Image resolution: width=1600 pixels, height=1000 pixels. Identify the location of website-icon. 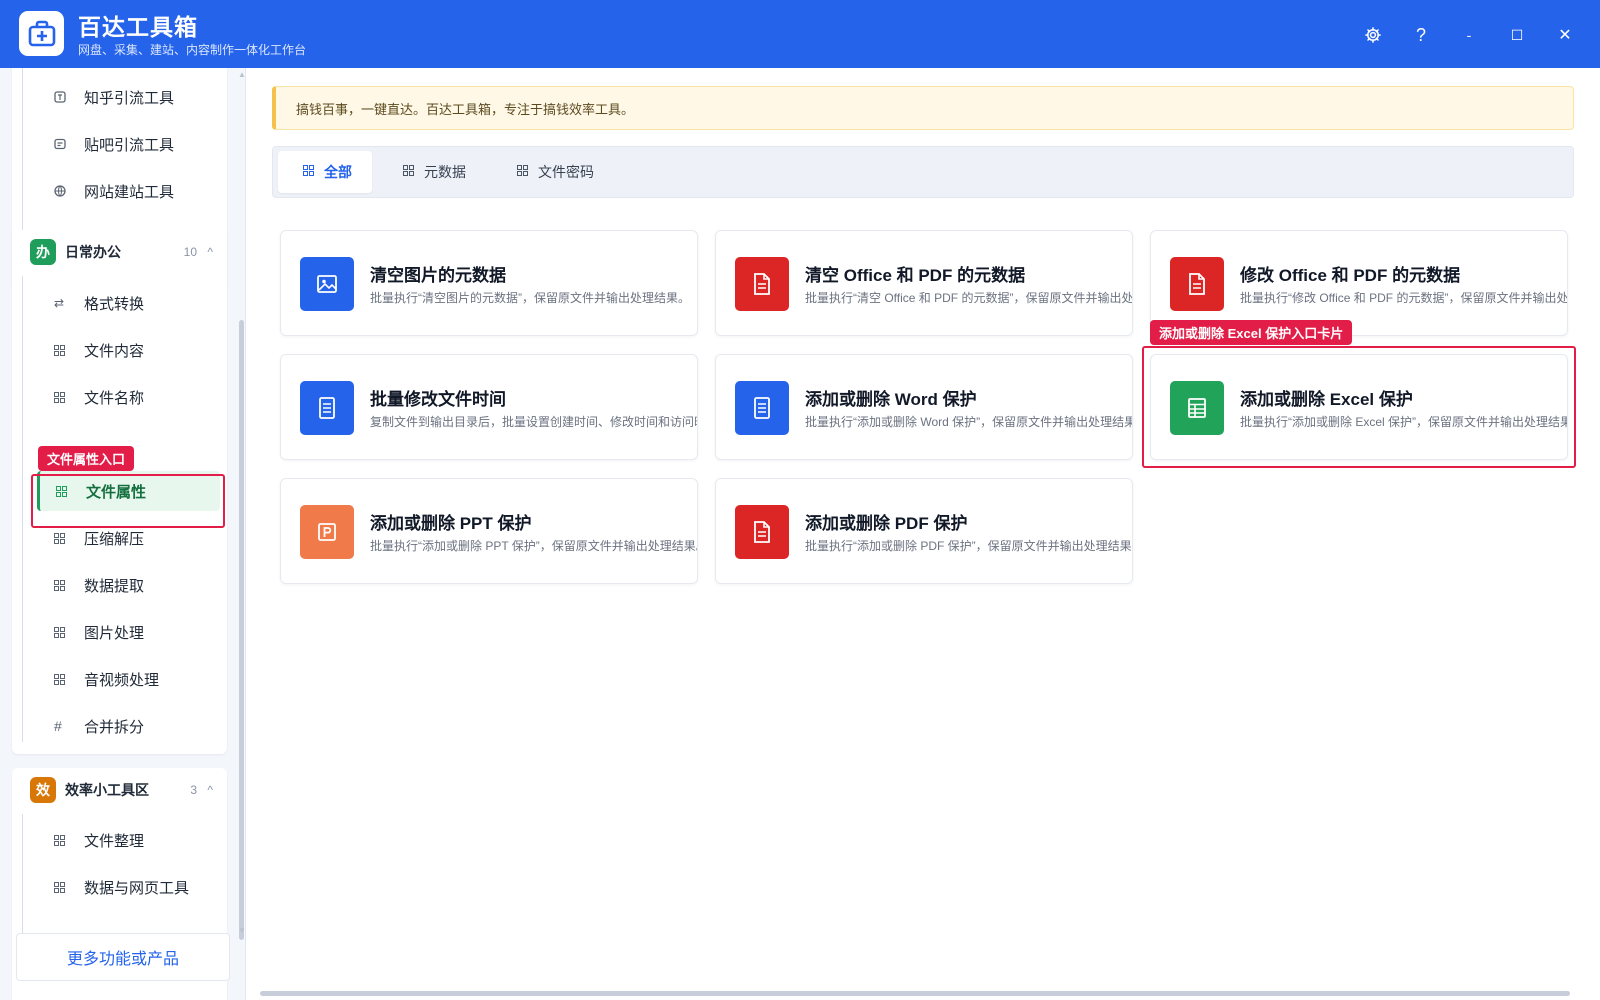
(63, 191).